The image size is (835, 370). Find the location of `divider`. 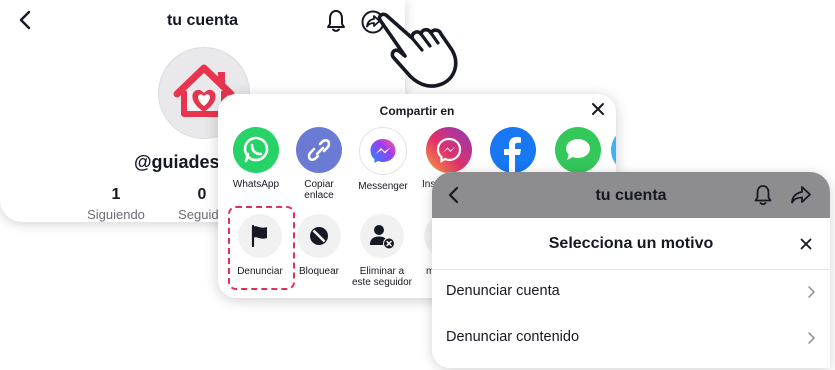

divider is located at coordinates (631, 269).